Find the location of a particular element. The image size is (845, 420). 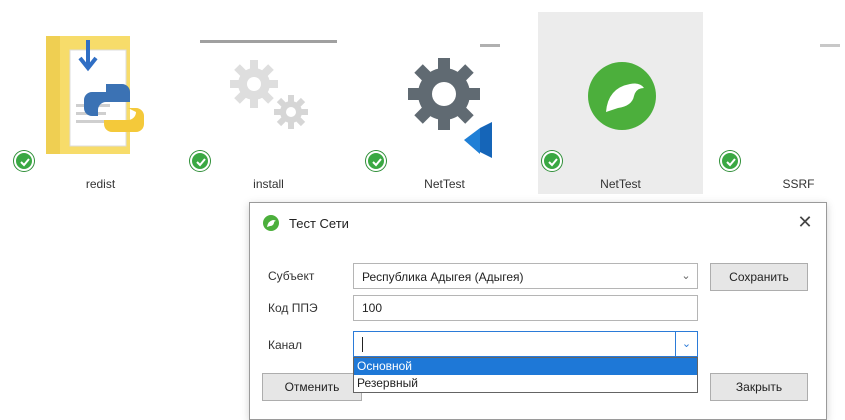

close-icon: ✕ is located at coordinates (805, 222).